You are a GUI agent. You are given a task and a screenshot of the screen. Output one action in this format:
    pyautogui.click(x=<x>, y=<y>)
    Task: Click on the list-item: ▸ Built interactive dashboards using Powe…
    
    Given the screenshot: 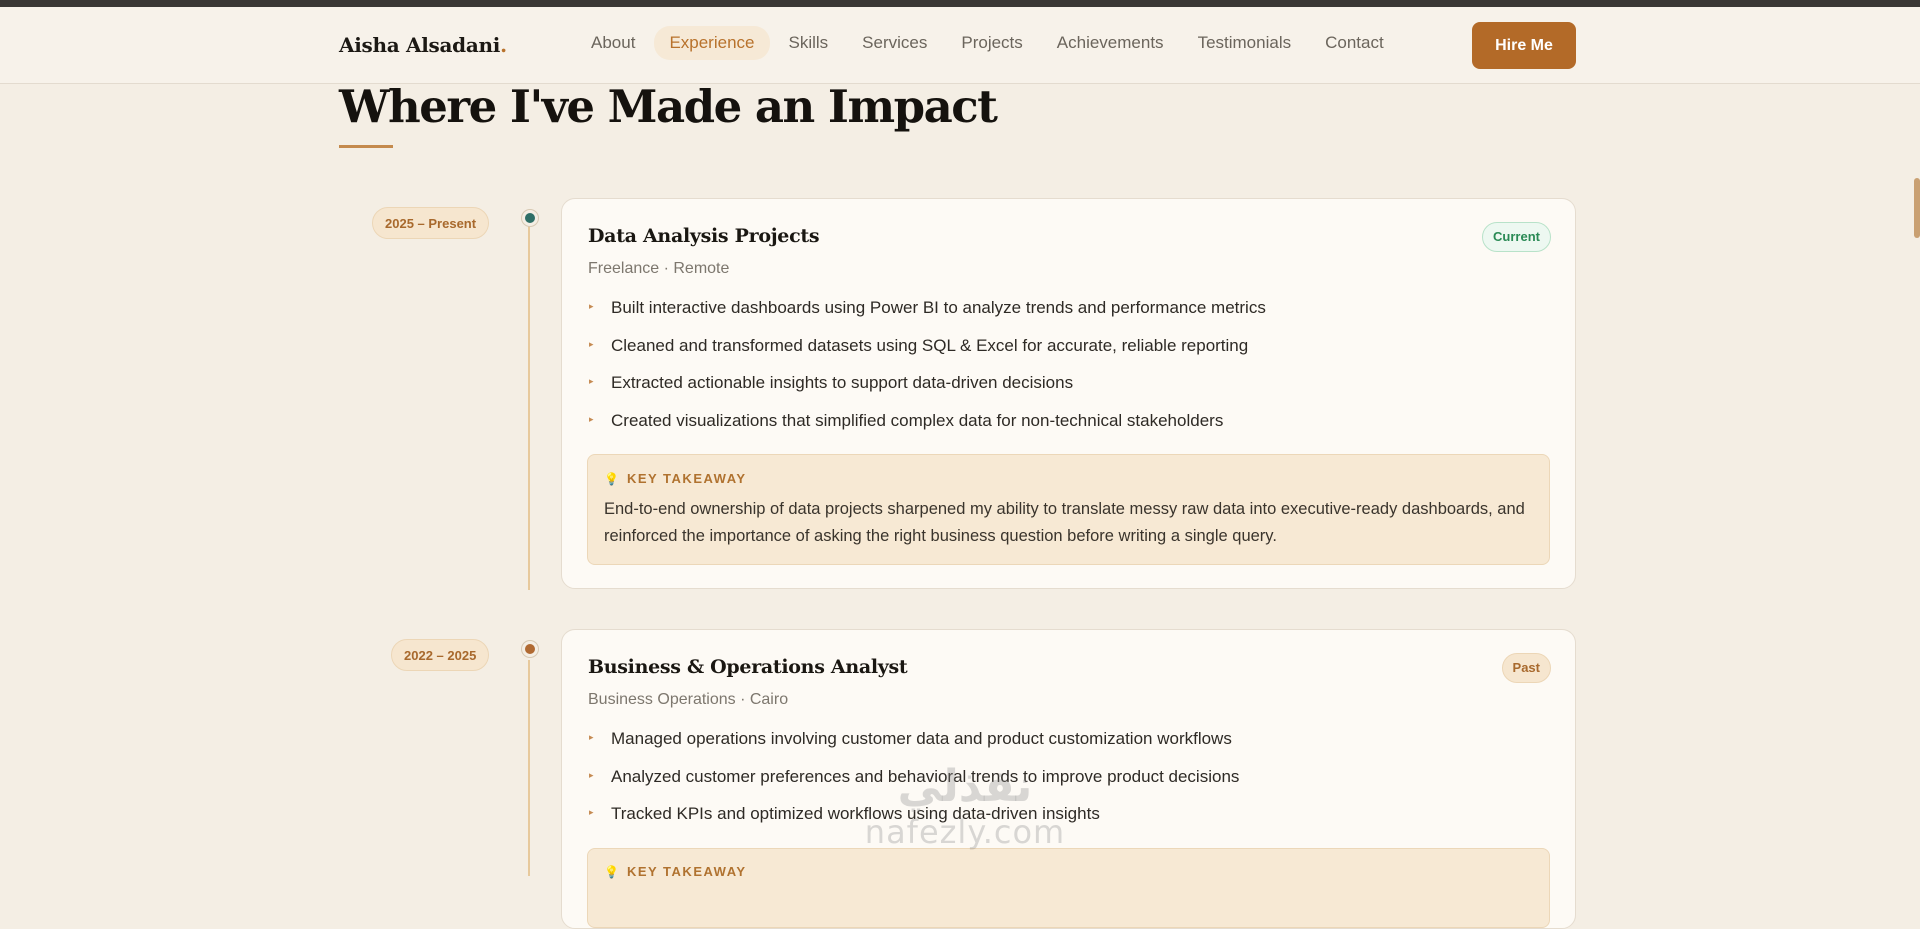 What is the action you would take?
    pyautogui.click(x=927, y=317)
    